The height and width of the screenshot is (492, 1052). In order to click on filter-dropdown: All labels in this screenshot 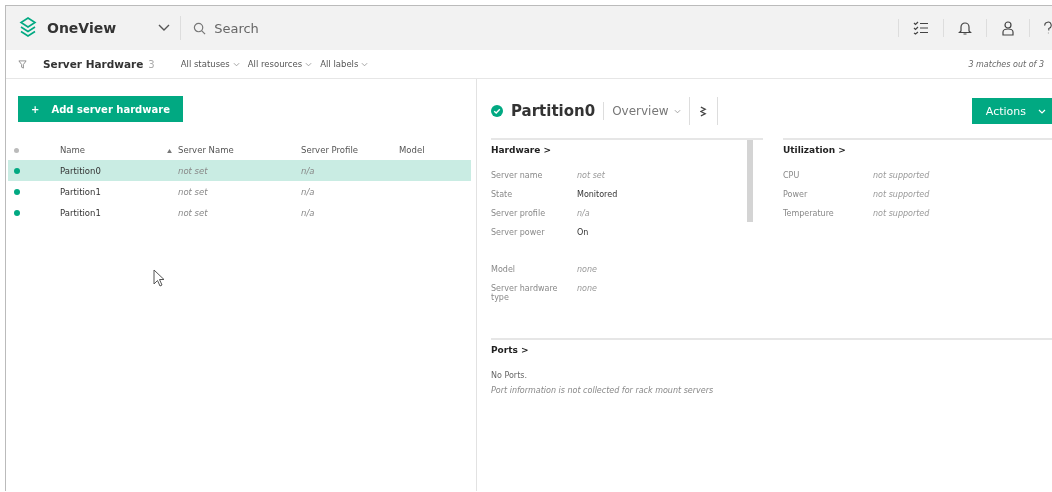, I will do `click(348, 64)`.